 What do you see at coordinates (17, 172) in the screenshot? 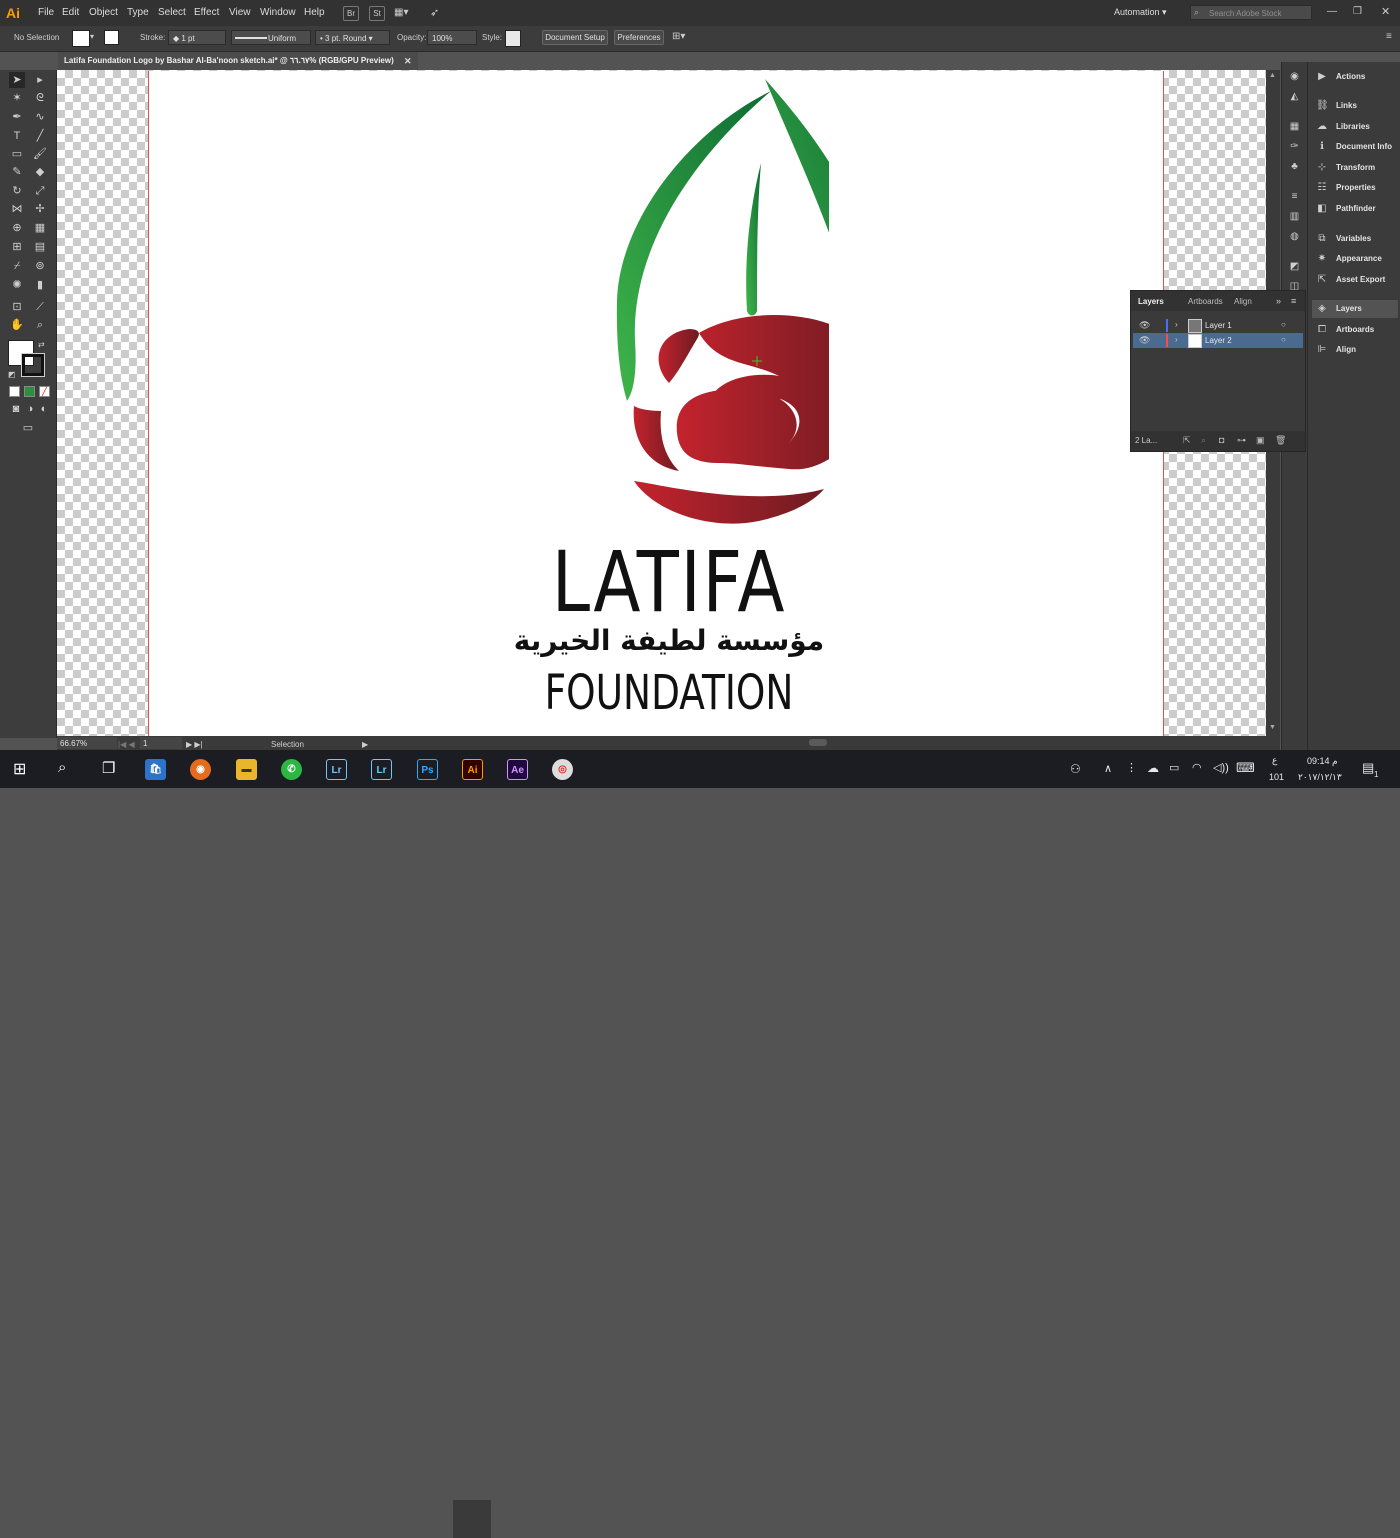
I see `shaper-tool-icon: ✎` at bounding box center [17, 172].